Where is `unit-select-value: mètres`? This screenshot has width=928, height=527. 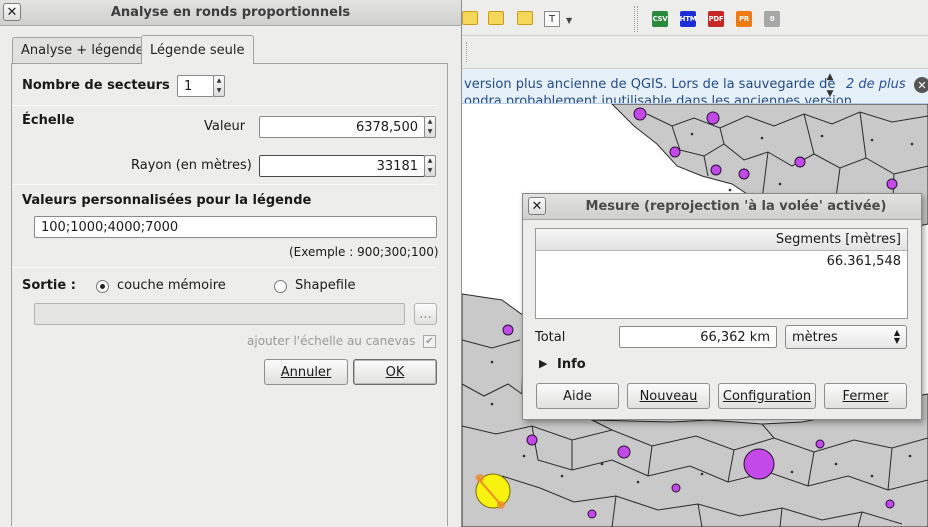 unit-select-value: mètres is located at coordinates (815, 337).